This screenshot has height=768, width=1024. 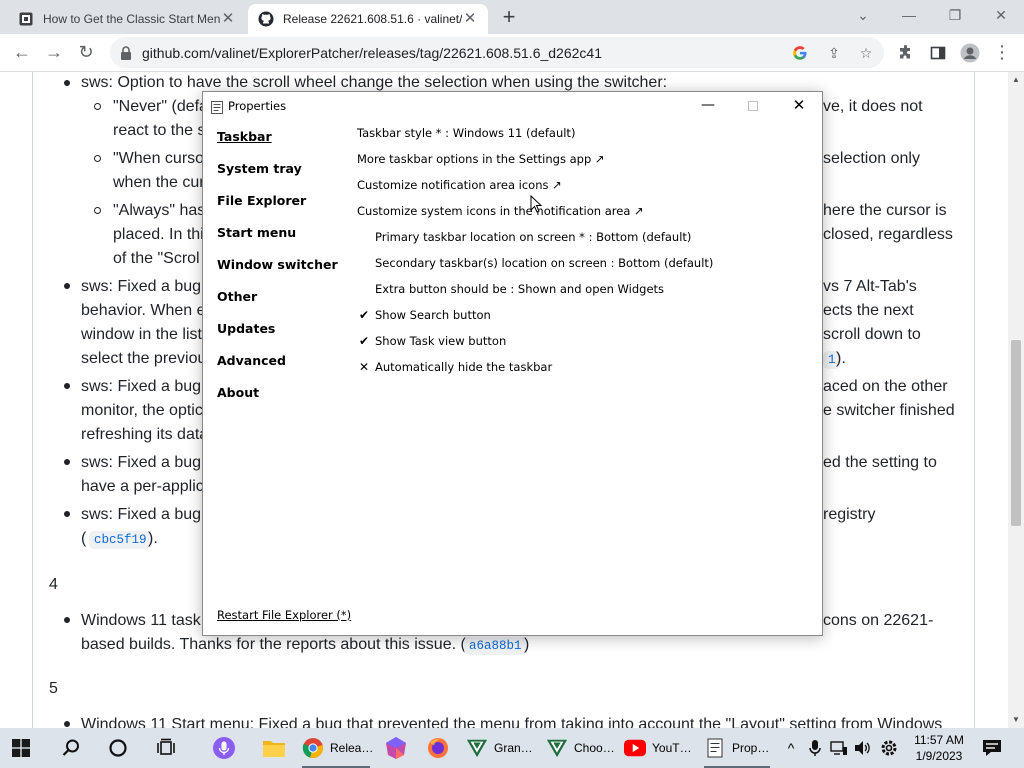 I want to click on list-item: "Always" has, so click(x=159, y=210).